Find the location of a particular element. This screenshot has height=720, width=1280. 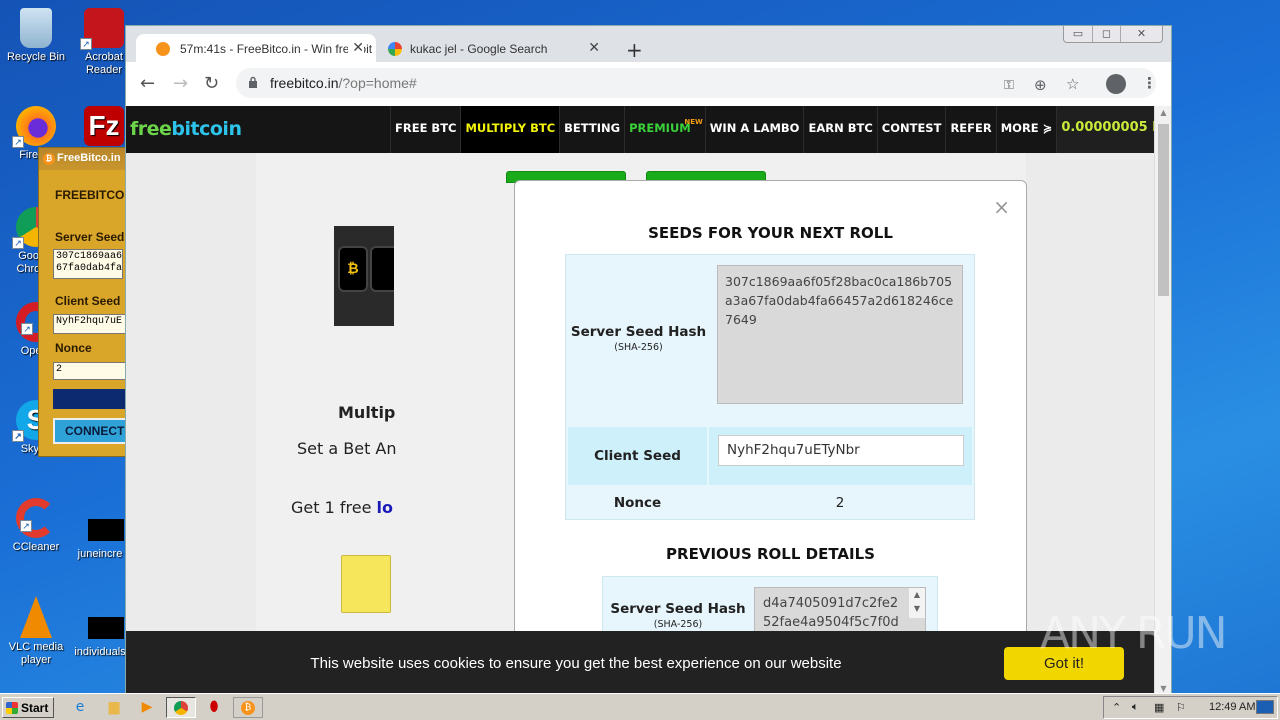

ccleaner-icon: ↗ is located at coordinates (36, 518).